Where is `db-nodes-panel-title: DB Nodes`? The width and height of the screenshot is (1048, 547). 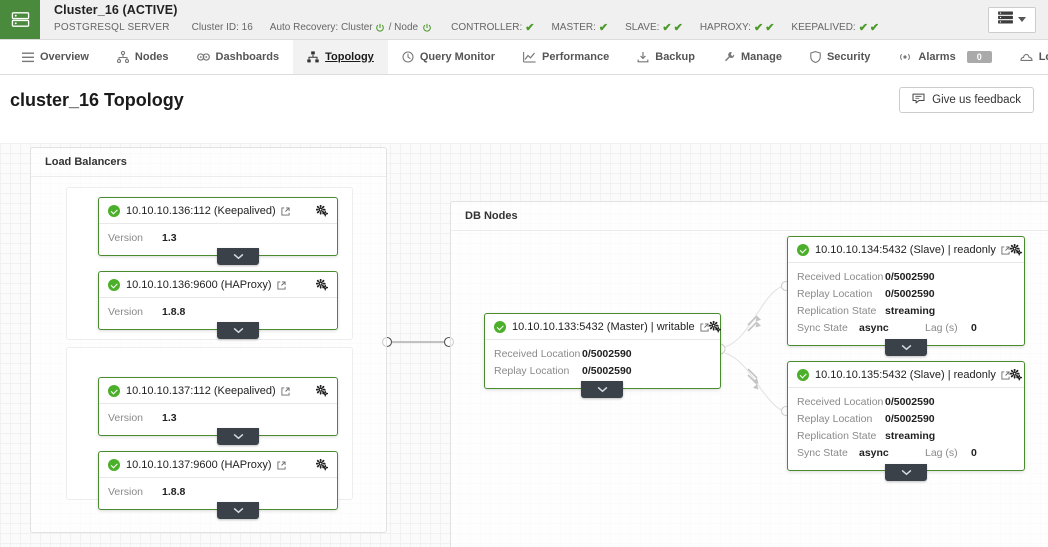 db-nodes-panel-title: DB Nodes is located at coordinates (749, 216).